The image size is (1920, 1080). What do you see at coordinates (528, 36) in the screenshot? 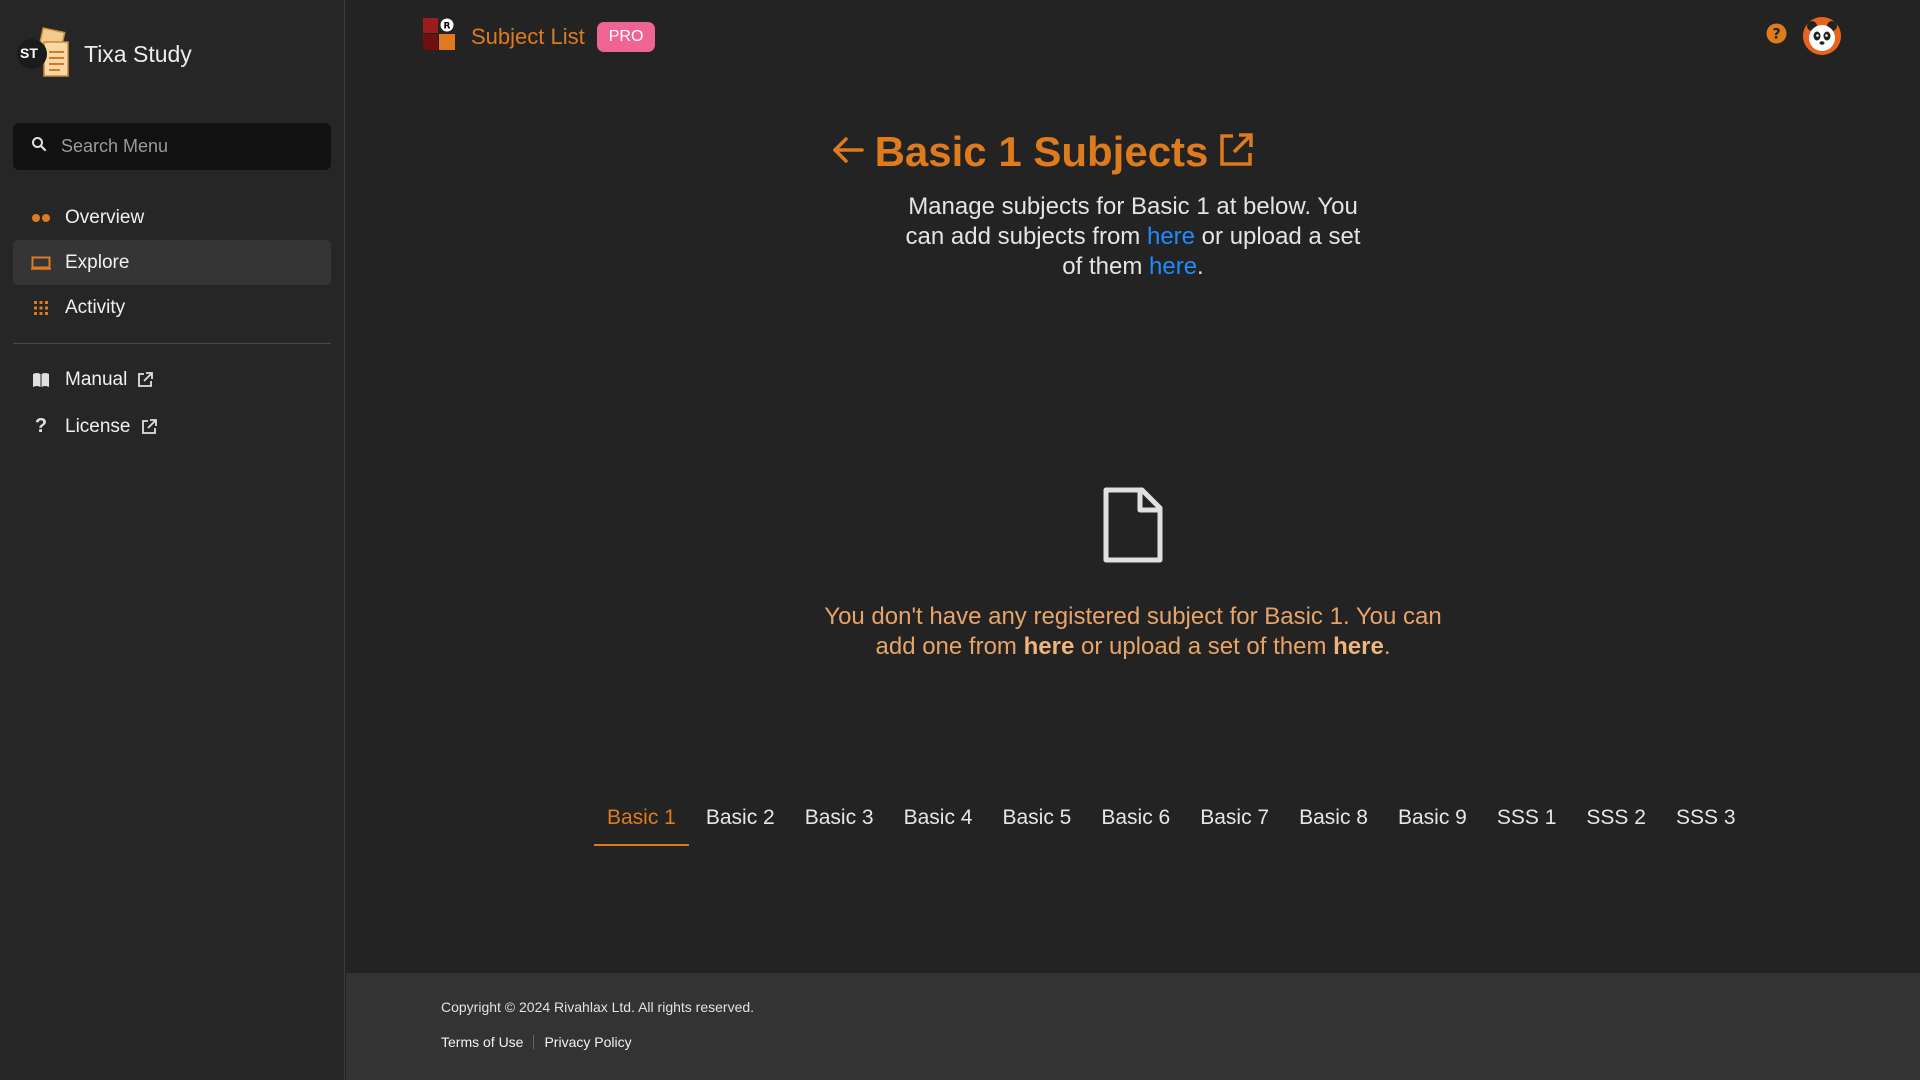
I see `page-title: Subject List` at bounding box center [528, 36].